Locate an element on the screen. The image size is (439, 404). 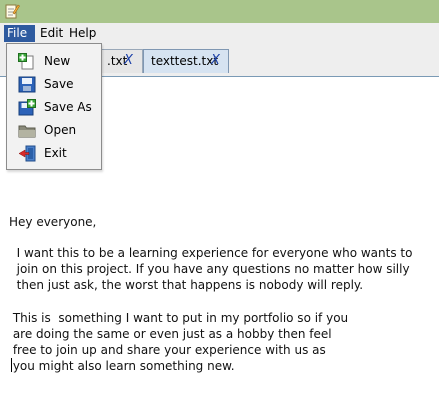
menu-bar: File Edit Help is located at coordinates (219, 33).